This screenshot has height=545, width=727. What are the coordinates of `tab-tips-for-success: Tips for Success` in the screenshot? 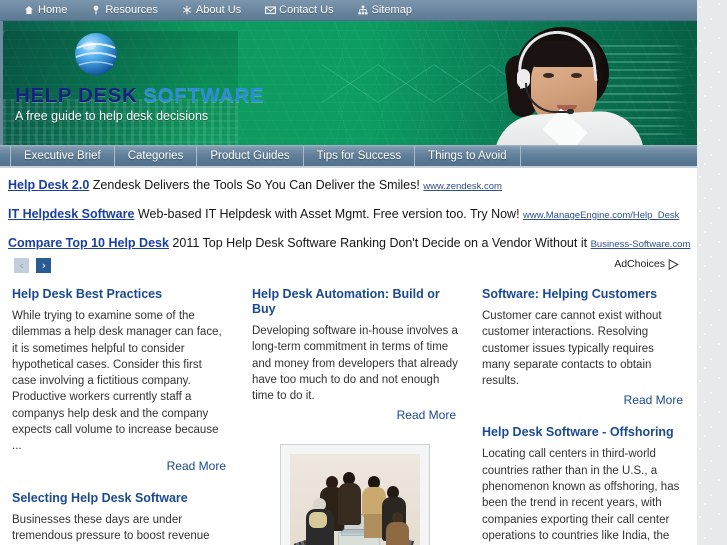 It's located at (360, 156).